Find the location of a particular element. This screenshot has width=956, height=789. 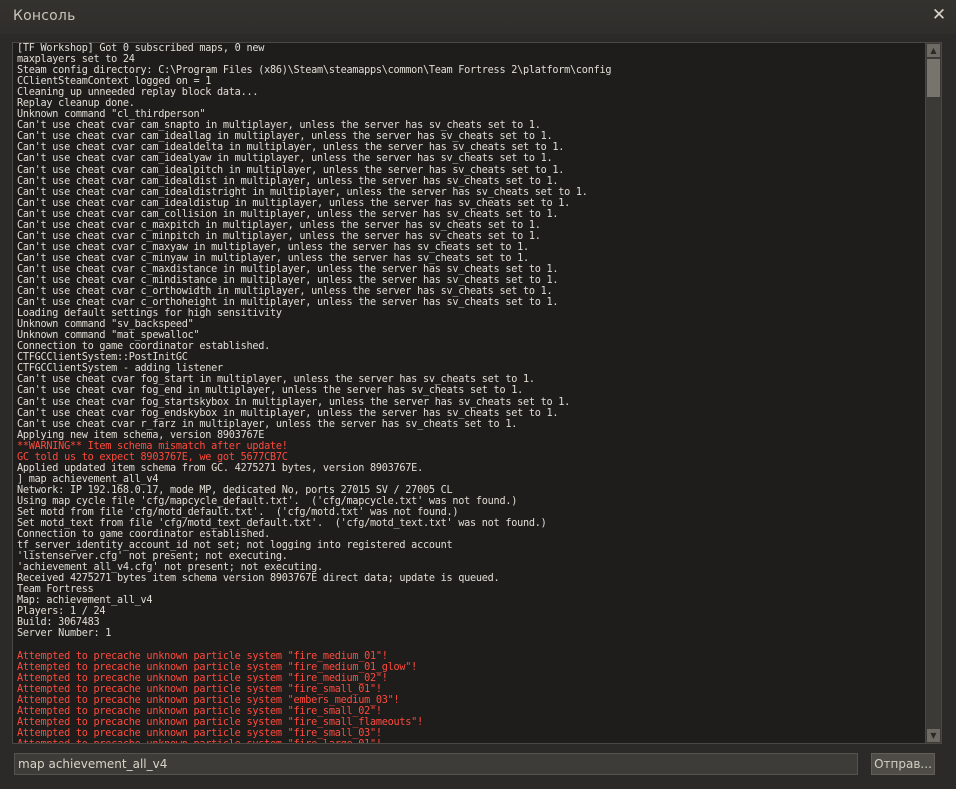

console-line: Replay cleanup done. is located at coordinates (76, 104).